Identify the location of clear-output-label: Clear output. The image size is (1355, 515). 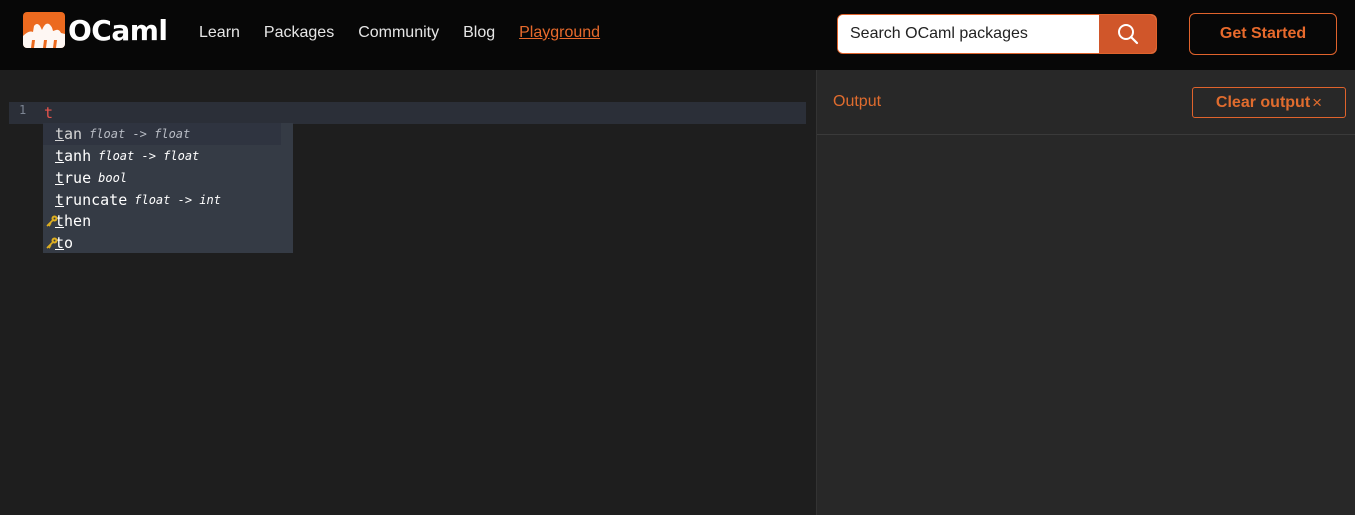
(1263, 102).